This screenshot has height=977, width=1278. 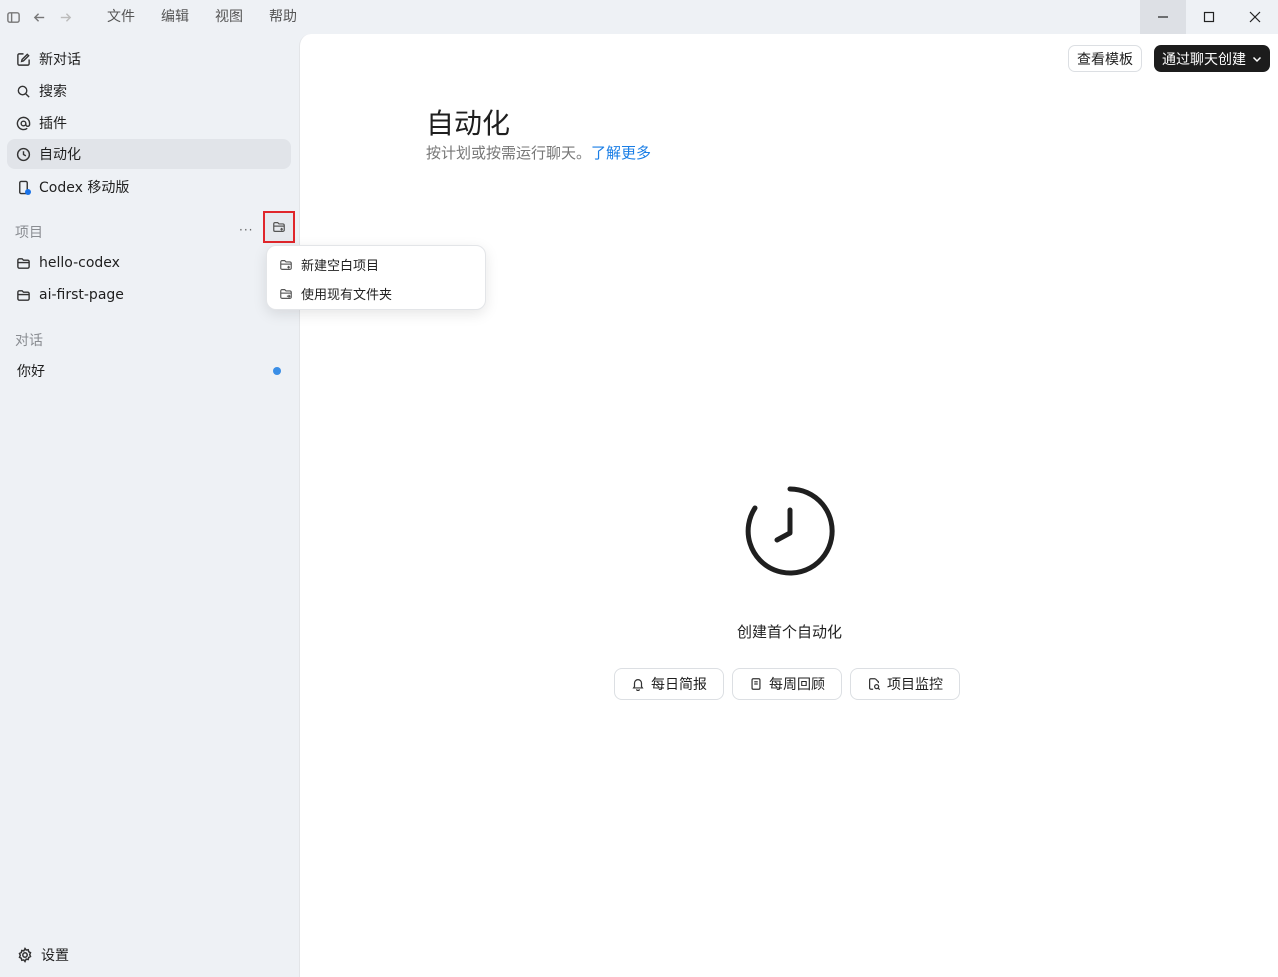 I want to click on notebook-icon, so click(x=756, y=684).